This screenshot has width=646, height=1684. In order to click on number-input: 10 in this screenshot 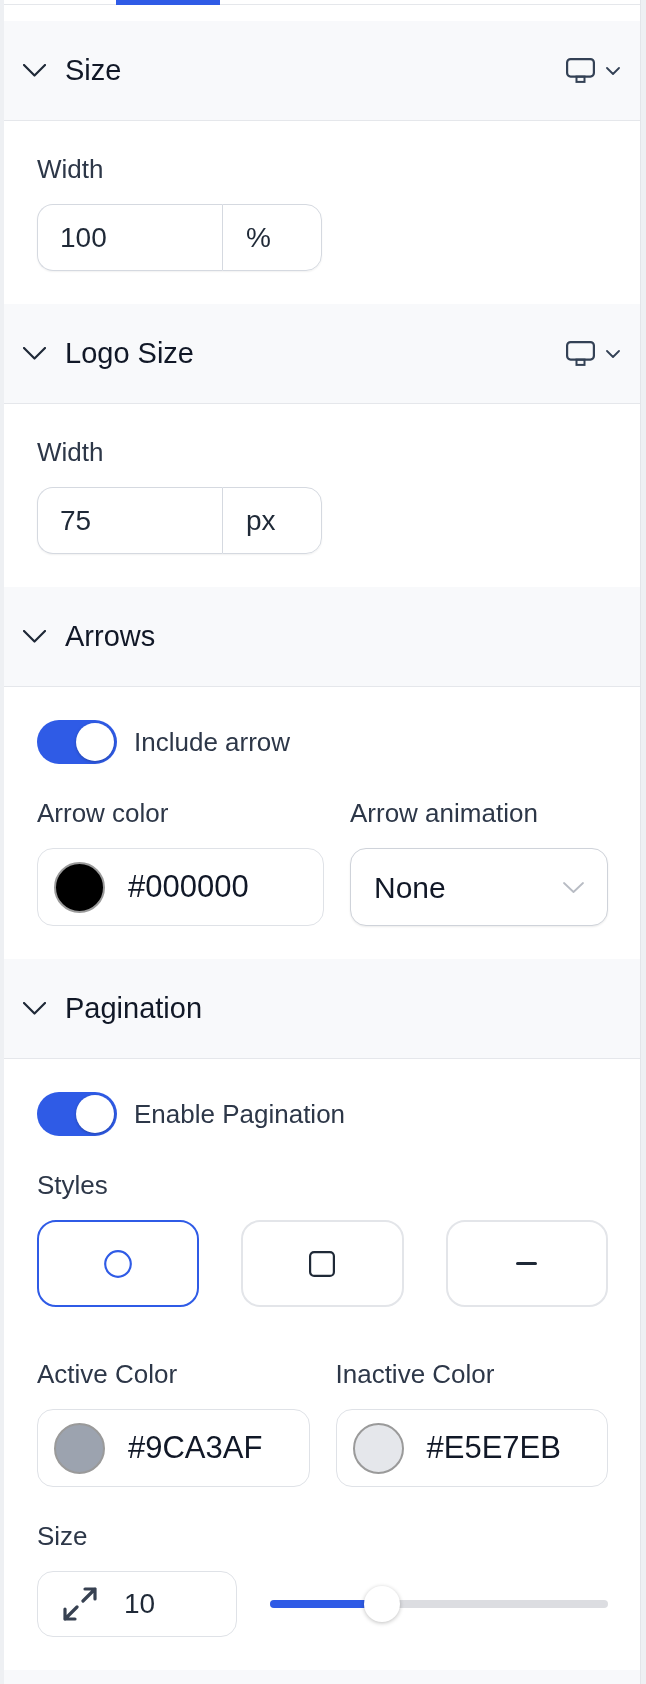, I will do `click(137, 1604)`.